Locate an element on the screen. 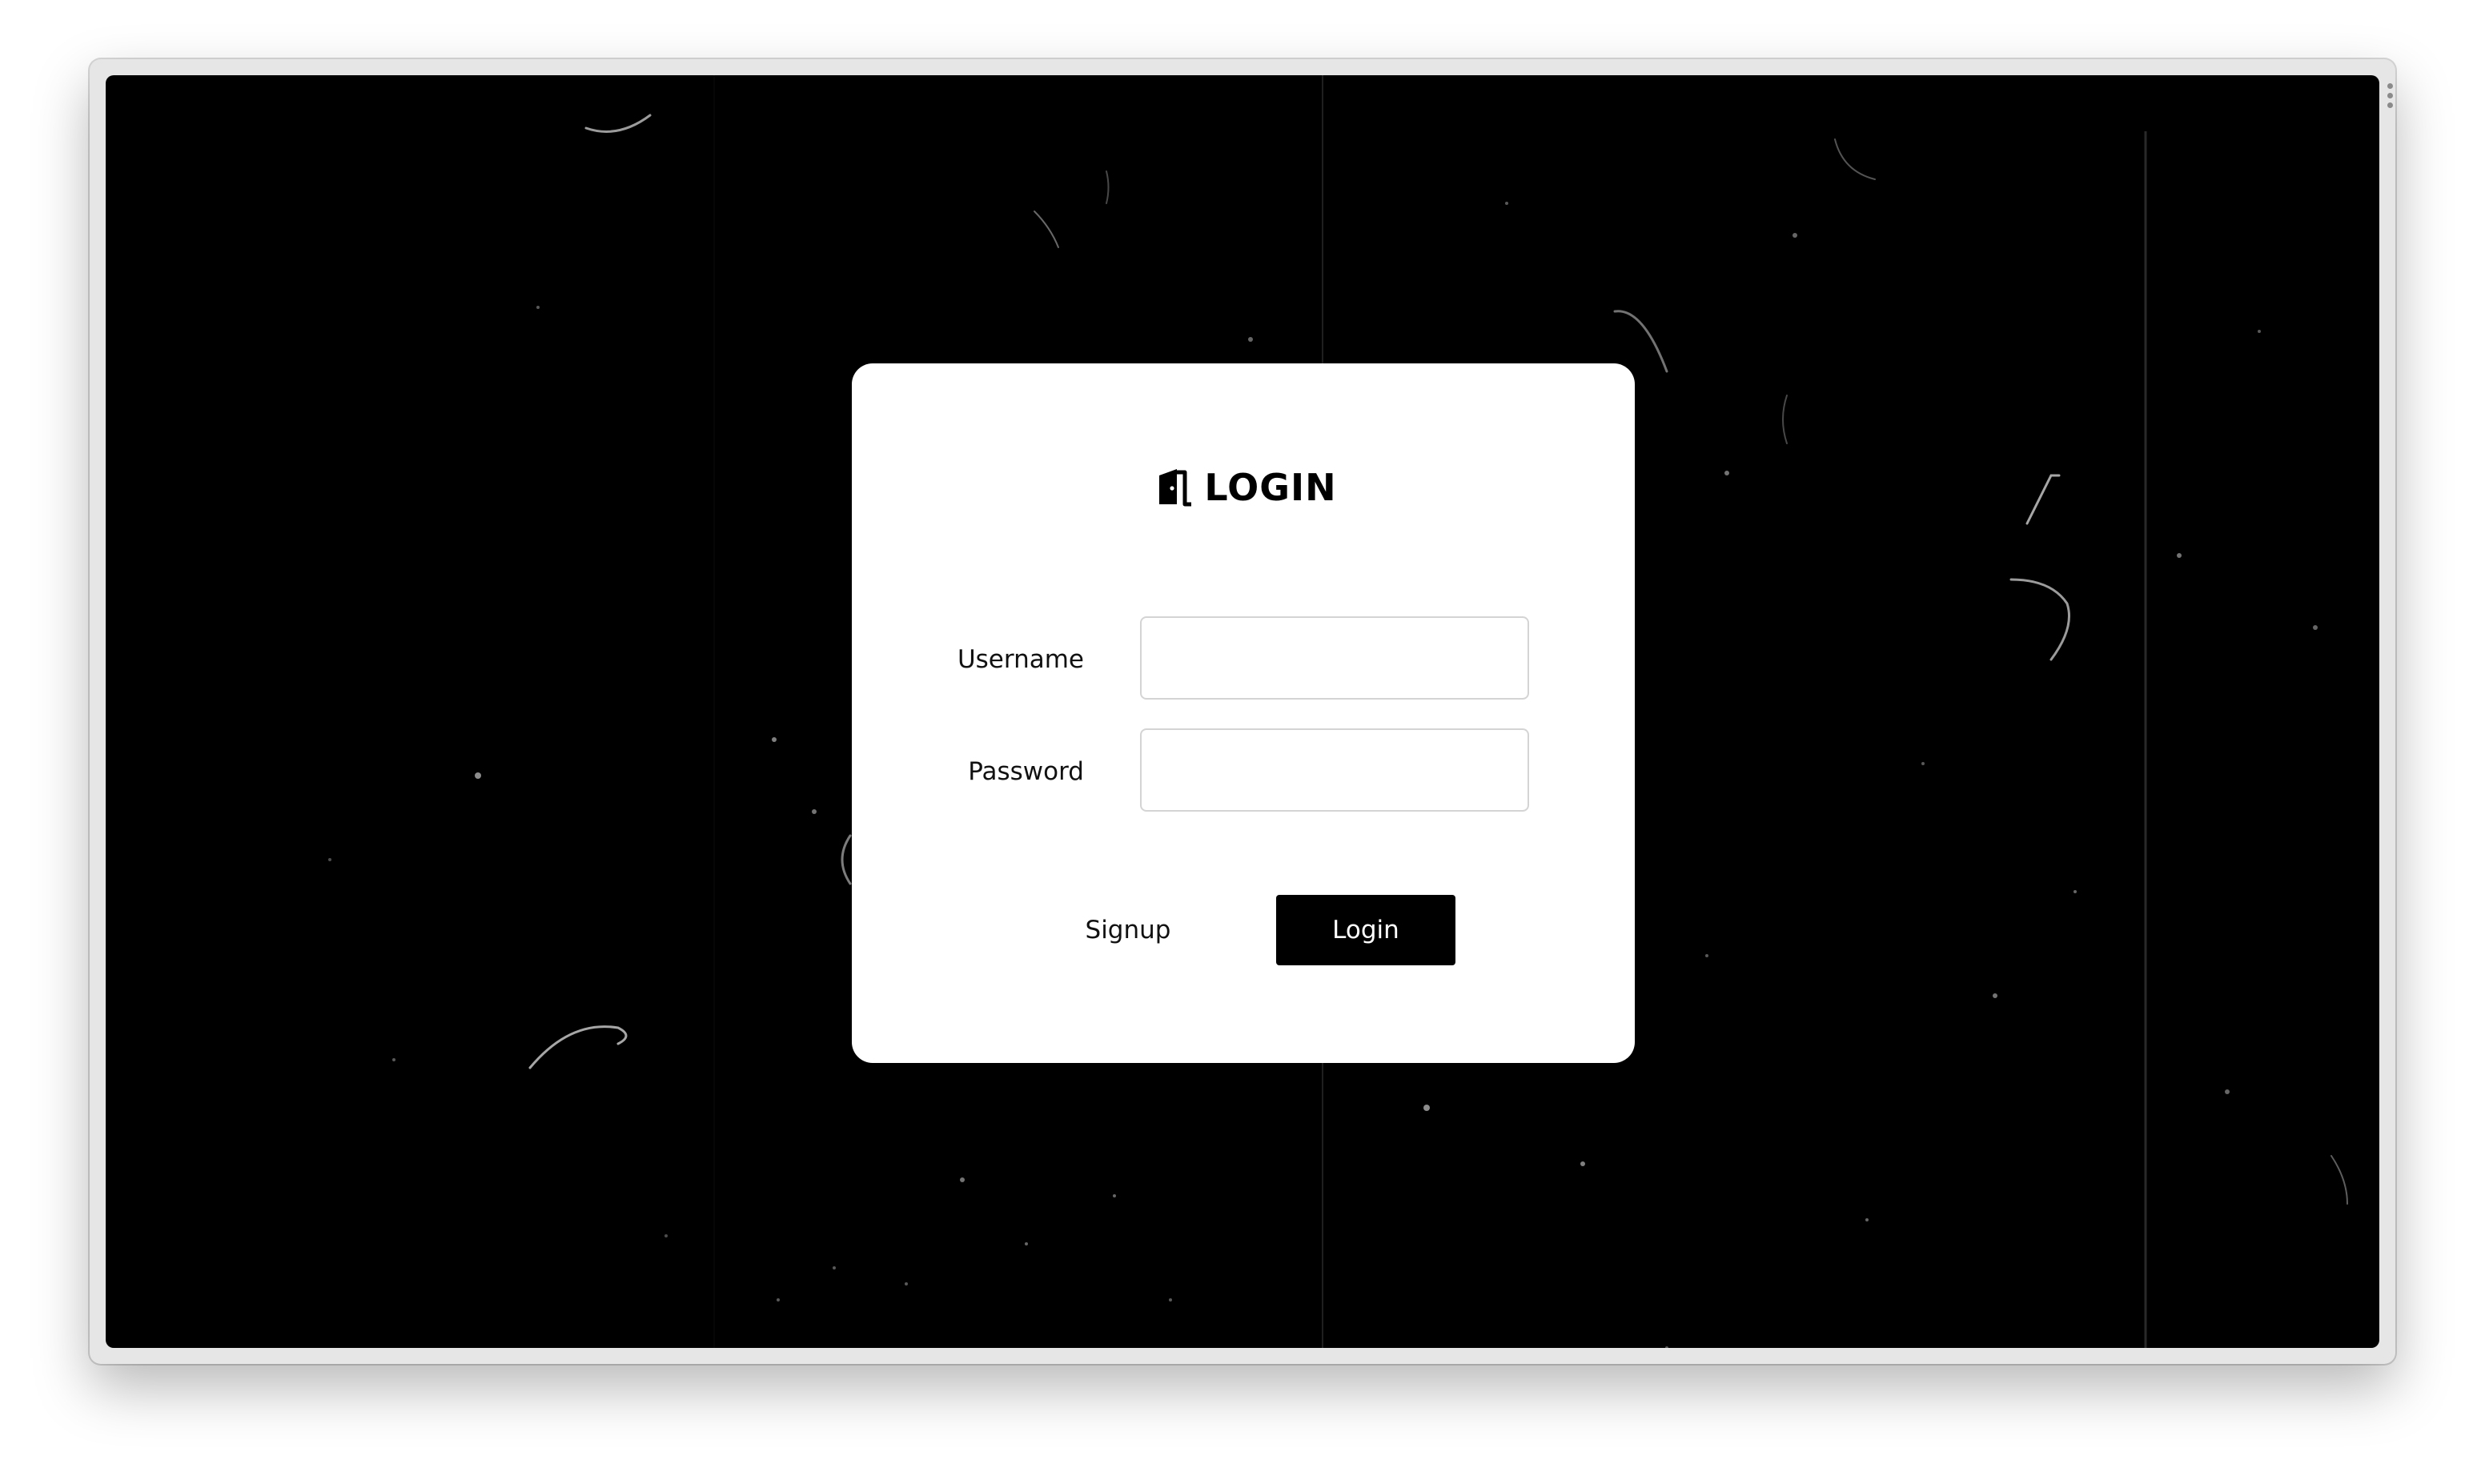 This screenshot has height=1484, width=2485. username-input is located at coordinates (1334, 658).